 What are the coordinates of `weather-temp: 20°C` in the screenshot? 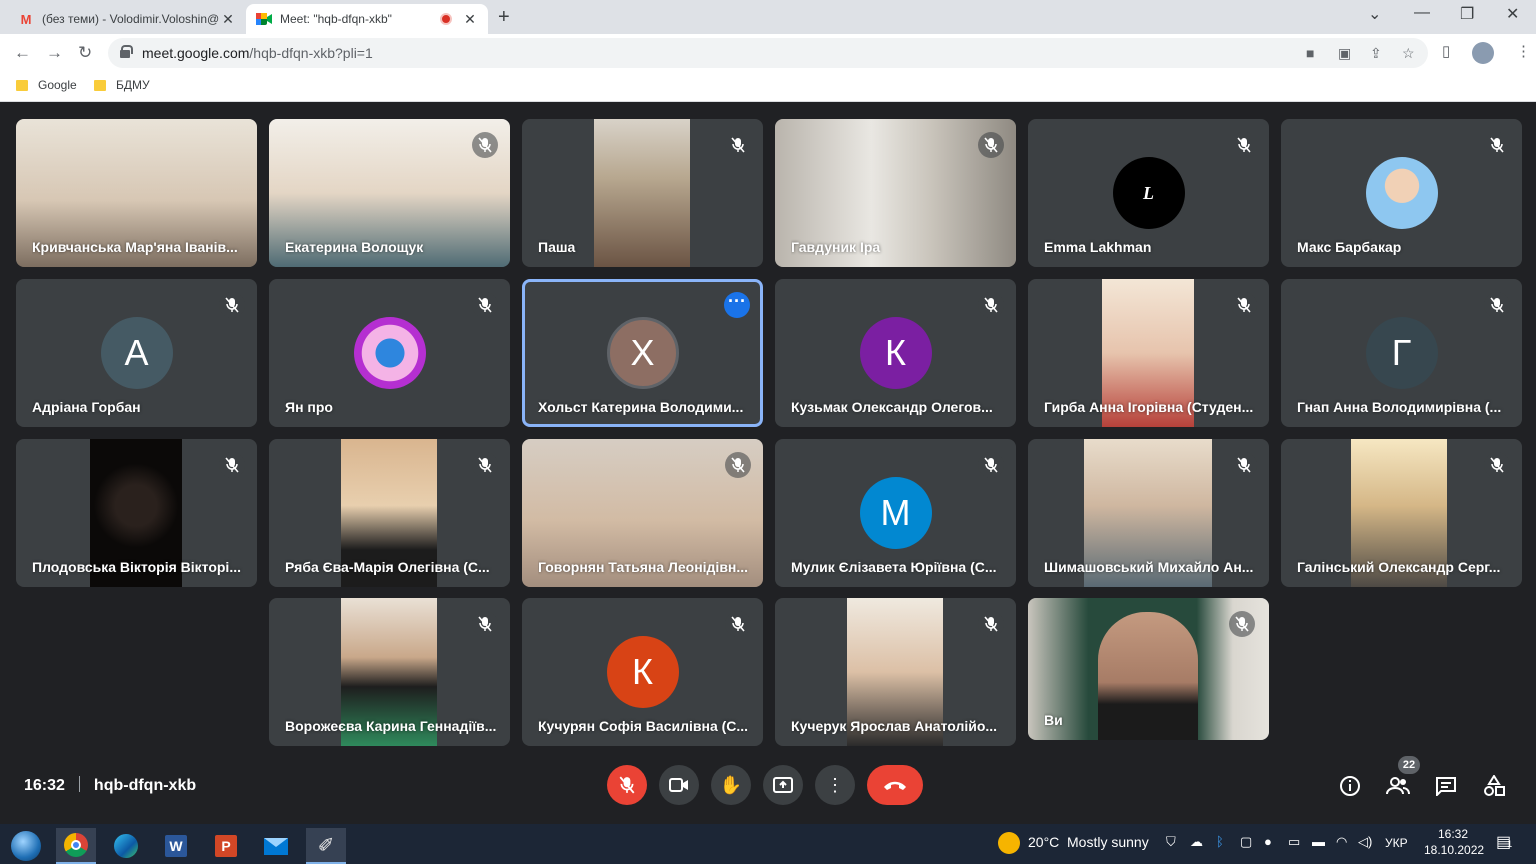 It's located at (1043, 842).